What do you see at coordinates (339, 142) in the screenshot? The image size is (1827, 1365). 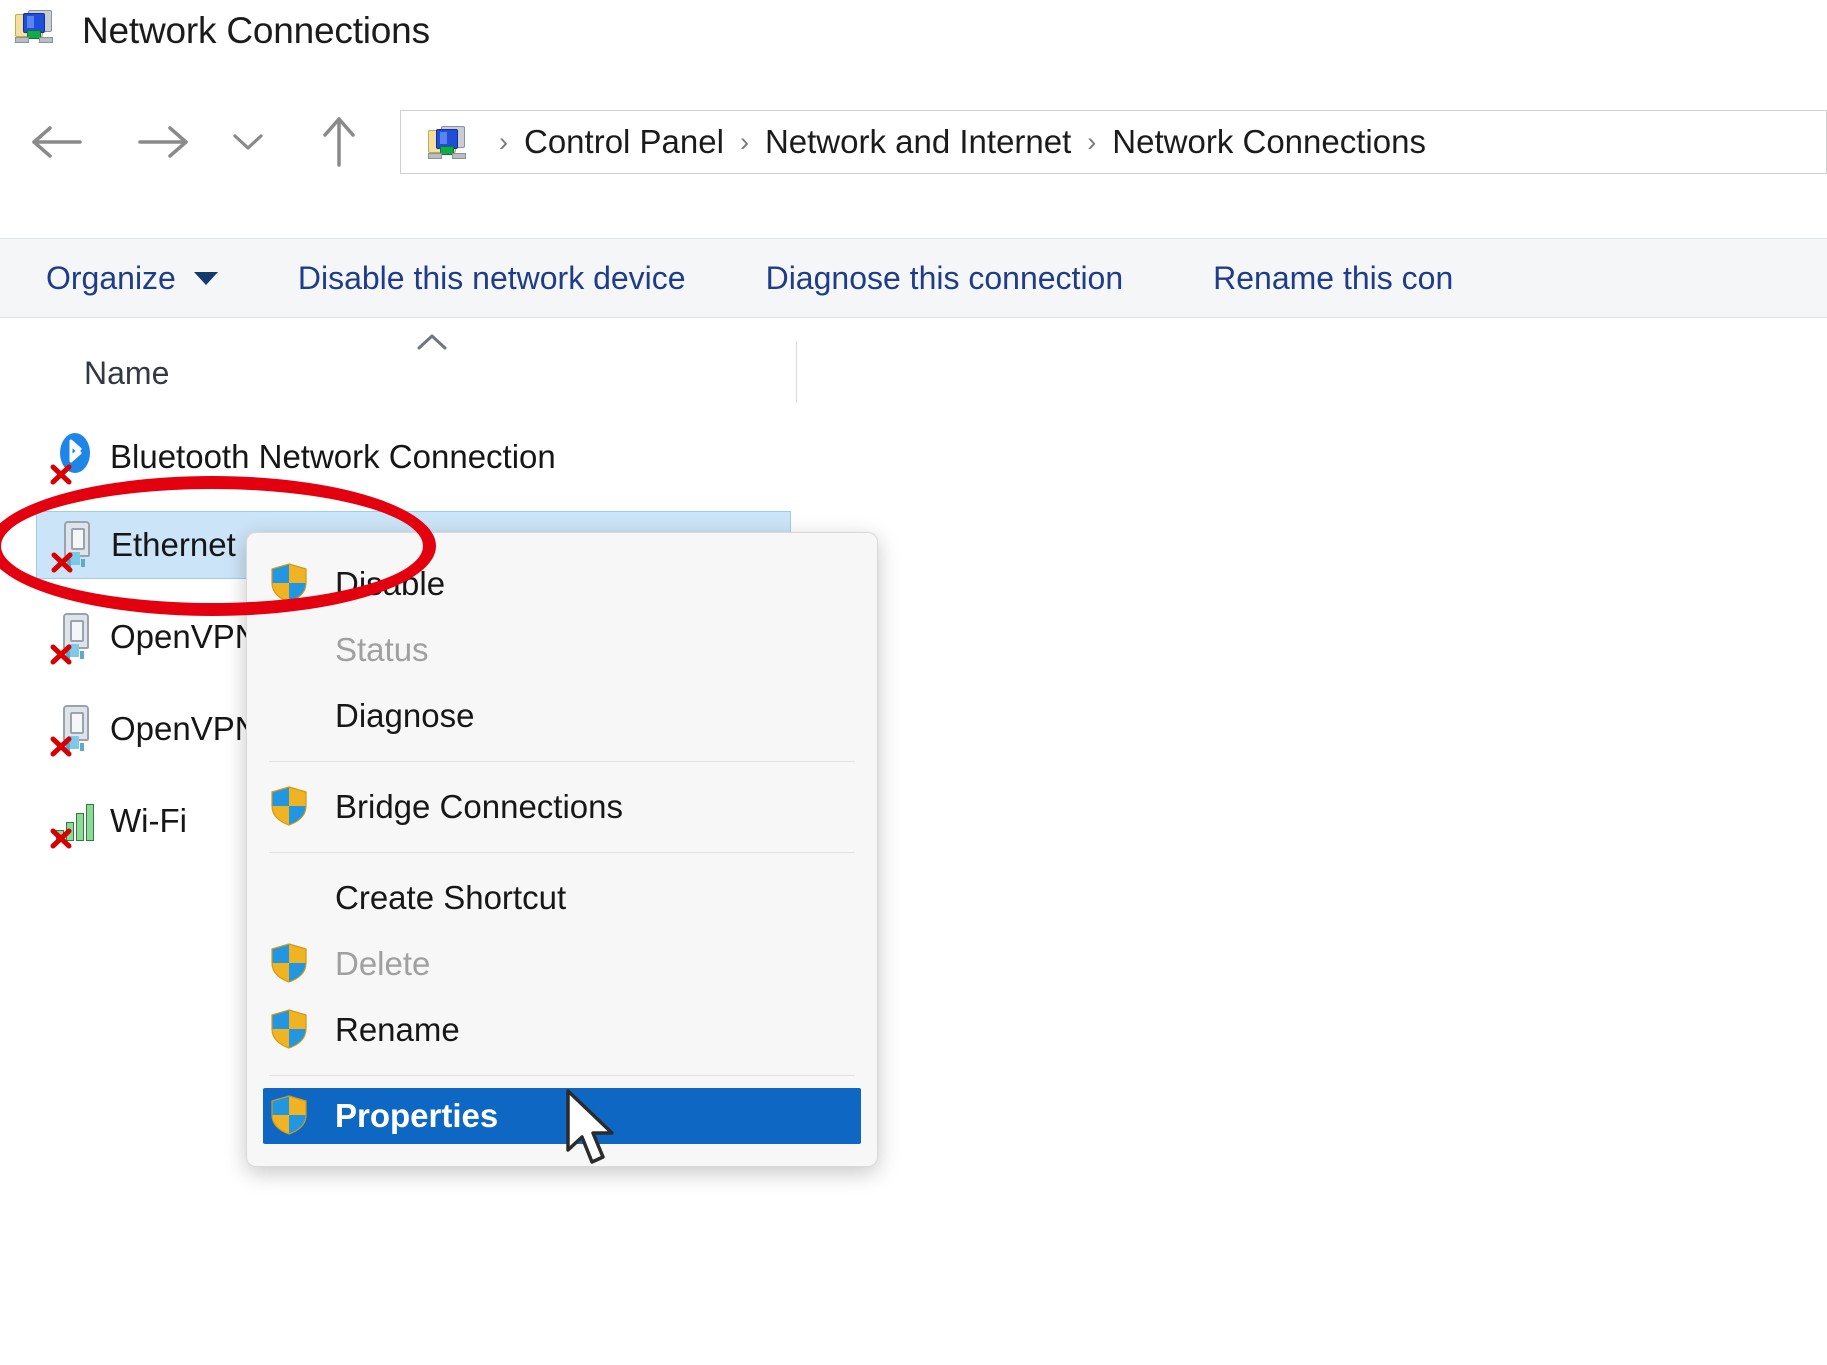 I see `up-arrow-icon` at bounding box center [339, 142].